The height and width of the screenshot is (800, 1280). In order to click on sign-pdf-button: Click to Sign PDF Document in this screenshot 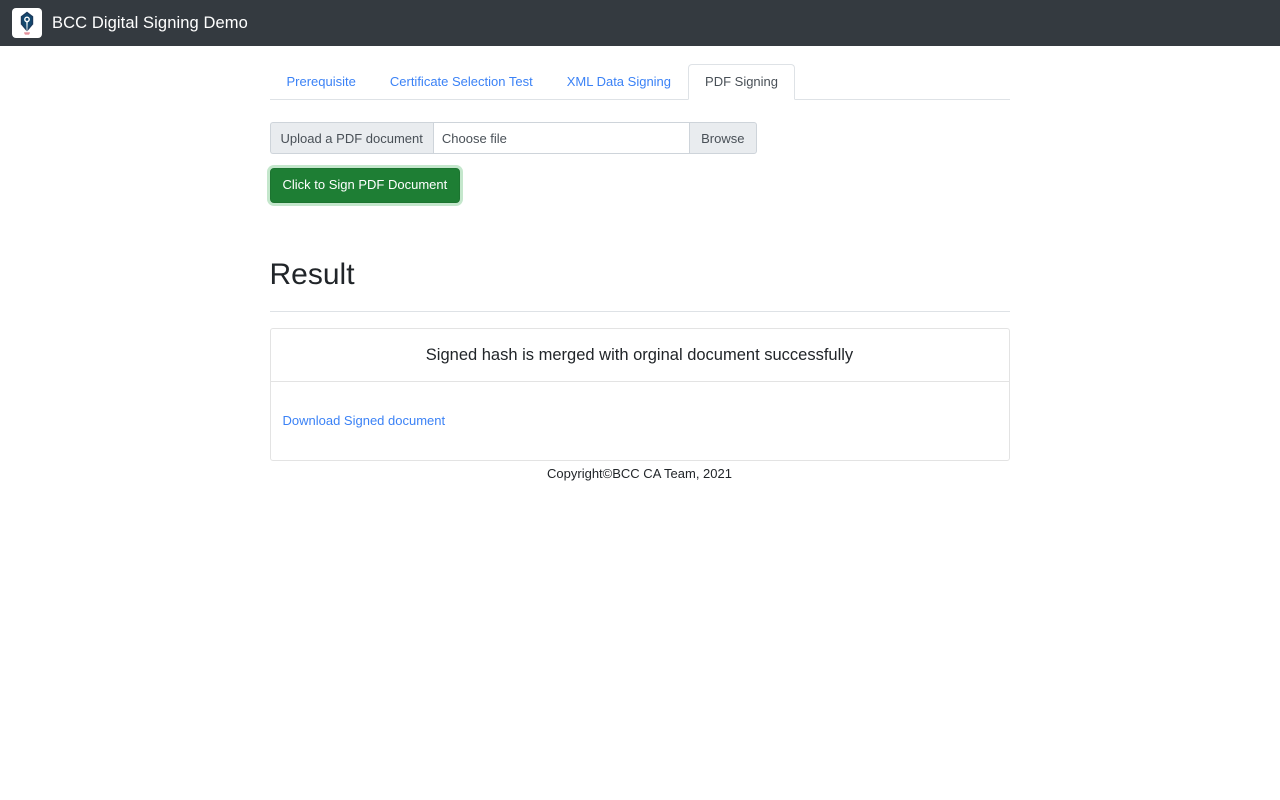, I will do `click(365, 185)`.